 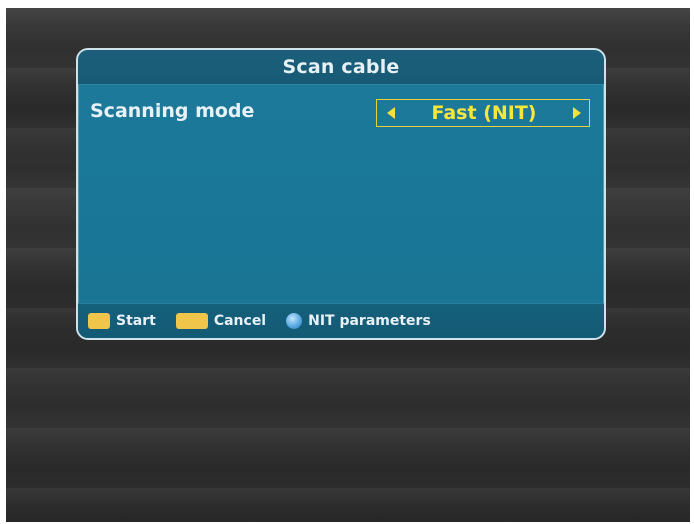 I want to click on cancel-hint-label: Cancel, so click(x=240, y=321).